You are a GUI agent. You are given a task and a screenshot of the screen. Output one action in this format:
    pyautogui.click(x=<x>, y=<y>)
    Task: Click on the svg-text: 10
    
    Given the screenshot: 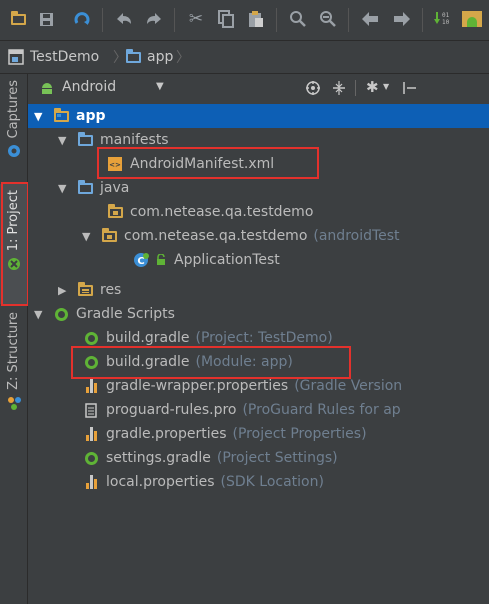 What is the action you would take?
    pyautogui.click(x=446, y=22)
    